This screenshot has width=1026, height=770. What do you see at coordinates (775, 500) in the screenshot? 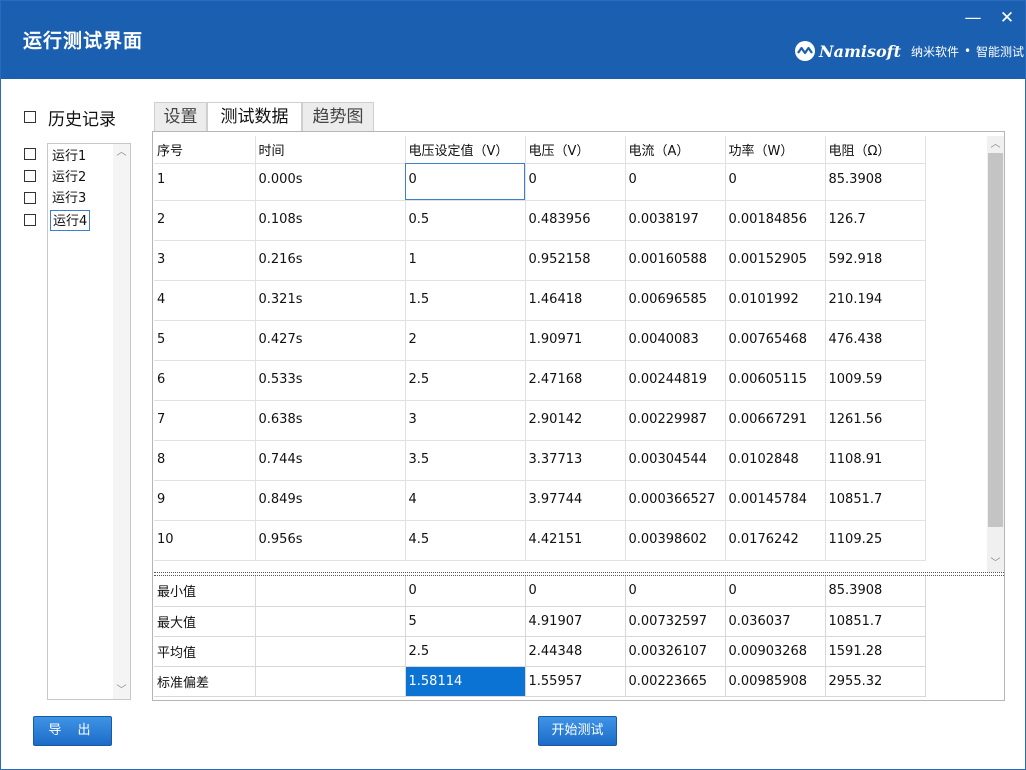
I see `table-cell: 0.00145784` at bounding box center [775, 500].